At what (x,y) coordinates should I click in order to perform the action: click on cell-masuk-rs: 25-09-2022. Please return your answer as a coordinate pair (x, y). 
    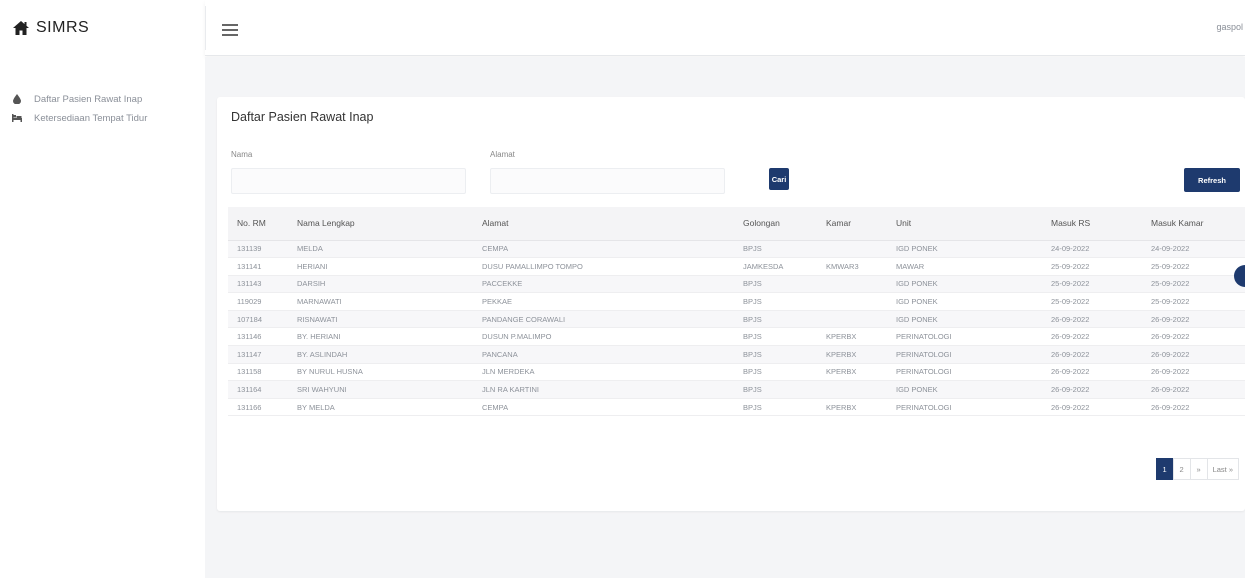
    Looking at the image, I should click on (1092, 301).